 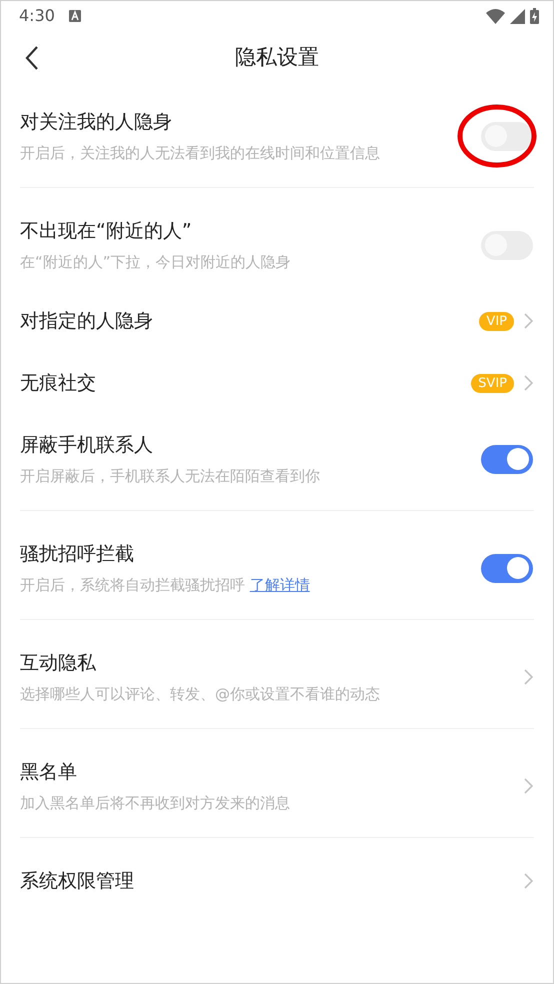 What do you see at coordinates (58, 663) in the screenshot?
I see `setting-title: 互动隐私` at bounding box center [58, 663].